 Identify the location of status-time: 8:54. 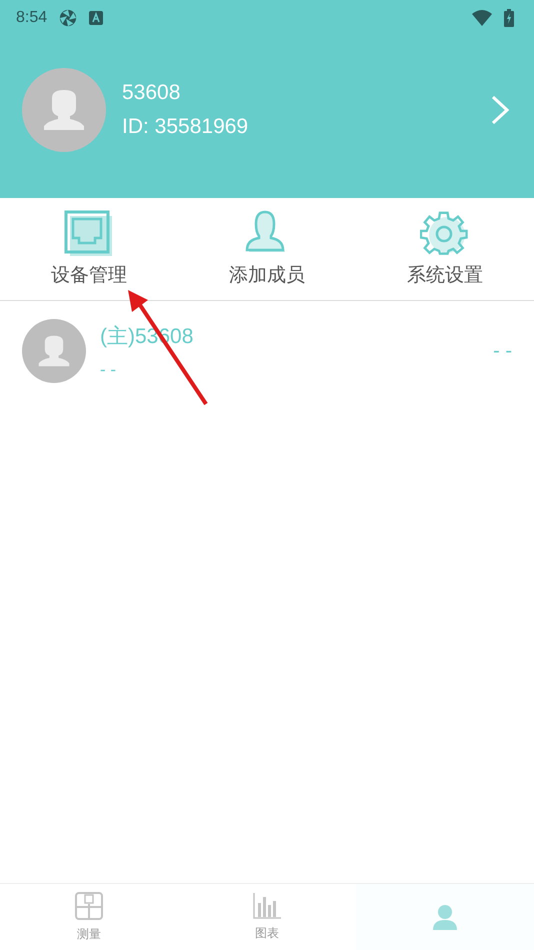
(32, 18).